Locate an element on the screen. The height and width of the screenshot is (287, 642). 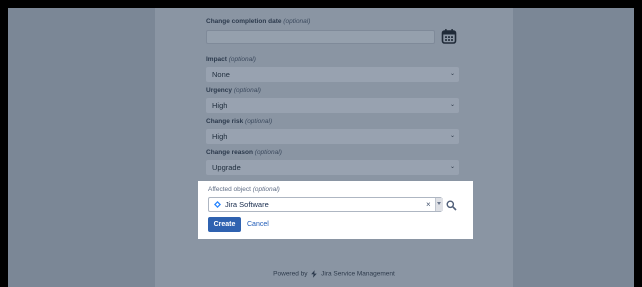
urgency-field: Urgency (optional) High ⌄ is located at coordinates (358, 100).